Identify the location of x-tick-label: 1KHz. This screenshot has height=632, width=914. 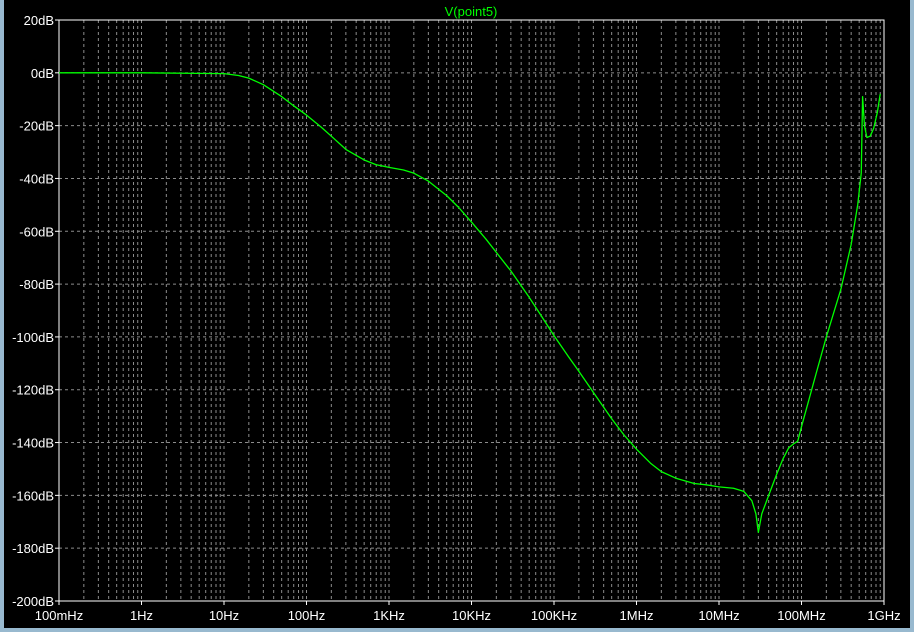
(389, 615).